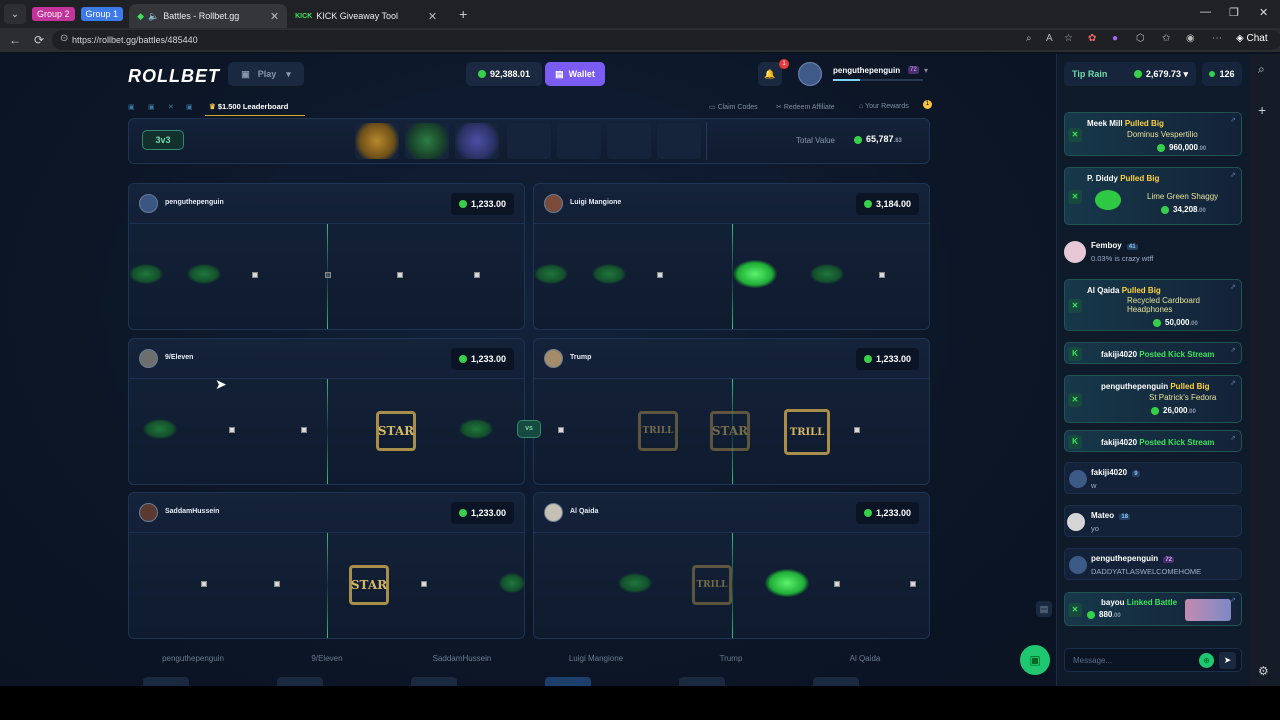 This screenshot has width=1280, height=720. Describe the element at coordinates (131, 107) in the screenshot. I see `social-icon: ▣` at that location.